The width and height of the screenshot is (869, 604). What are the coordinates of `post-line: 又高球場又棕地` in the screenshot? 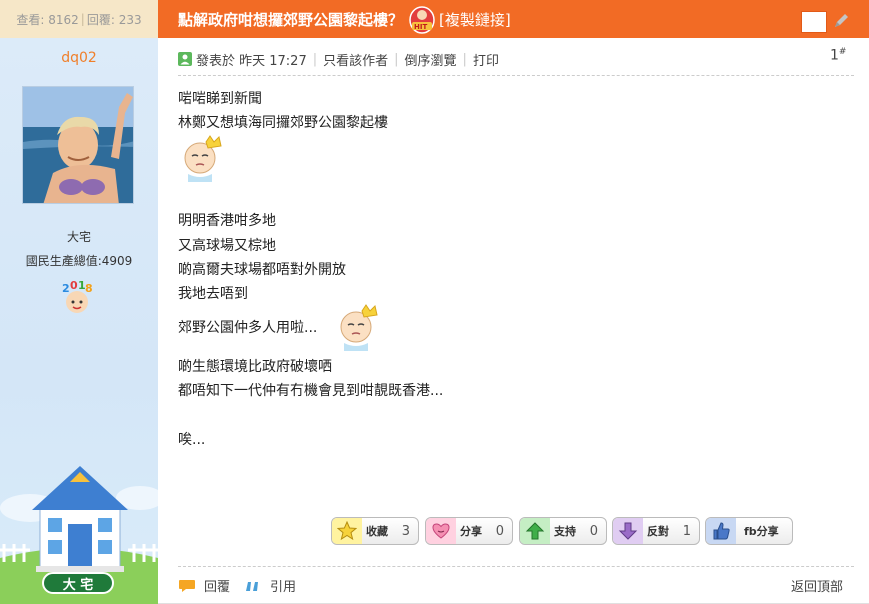 It's located at (227, 246).